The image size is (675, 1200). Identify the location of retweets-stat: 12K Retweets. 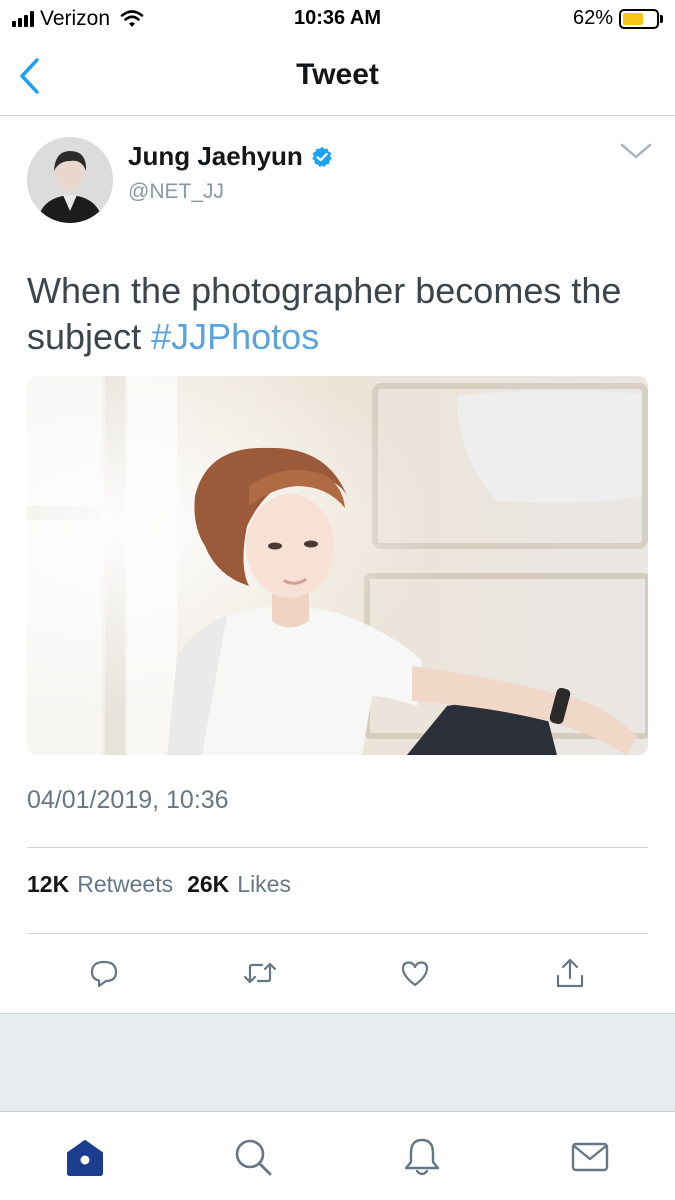
(100, 884).